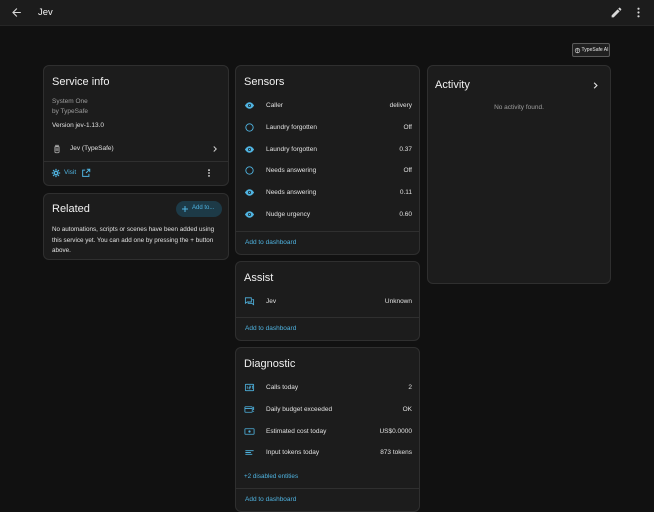 The height and width of the screenshot is (512, 654). Describe the element at coordinates (405, 214) in the screenshot. I see `entity-state: 0.60` at that location.